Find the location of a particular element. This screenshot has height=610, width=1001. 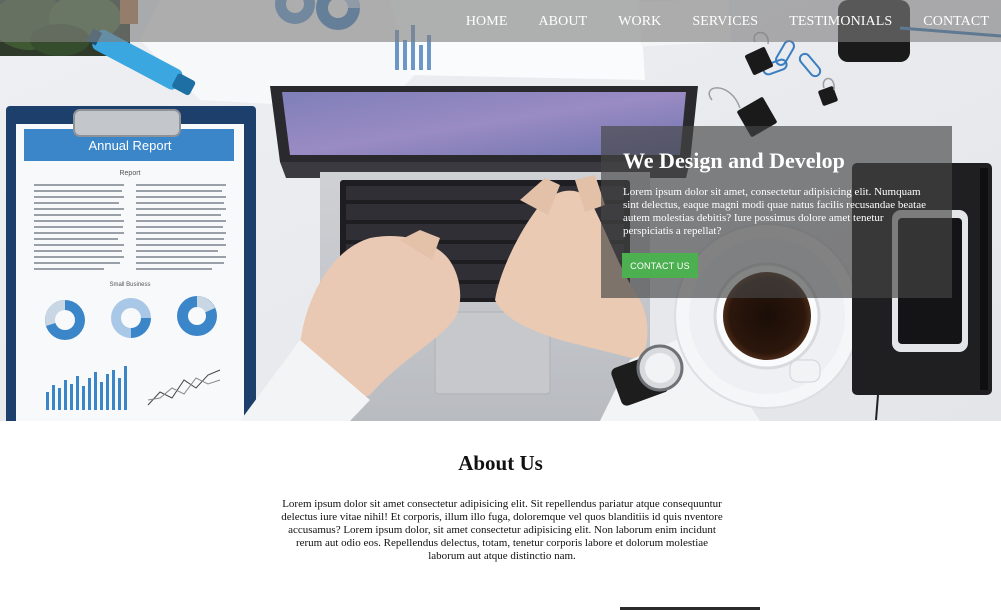

contact-us-button: CONTACT US is located at coordinates (660, 265).